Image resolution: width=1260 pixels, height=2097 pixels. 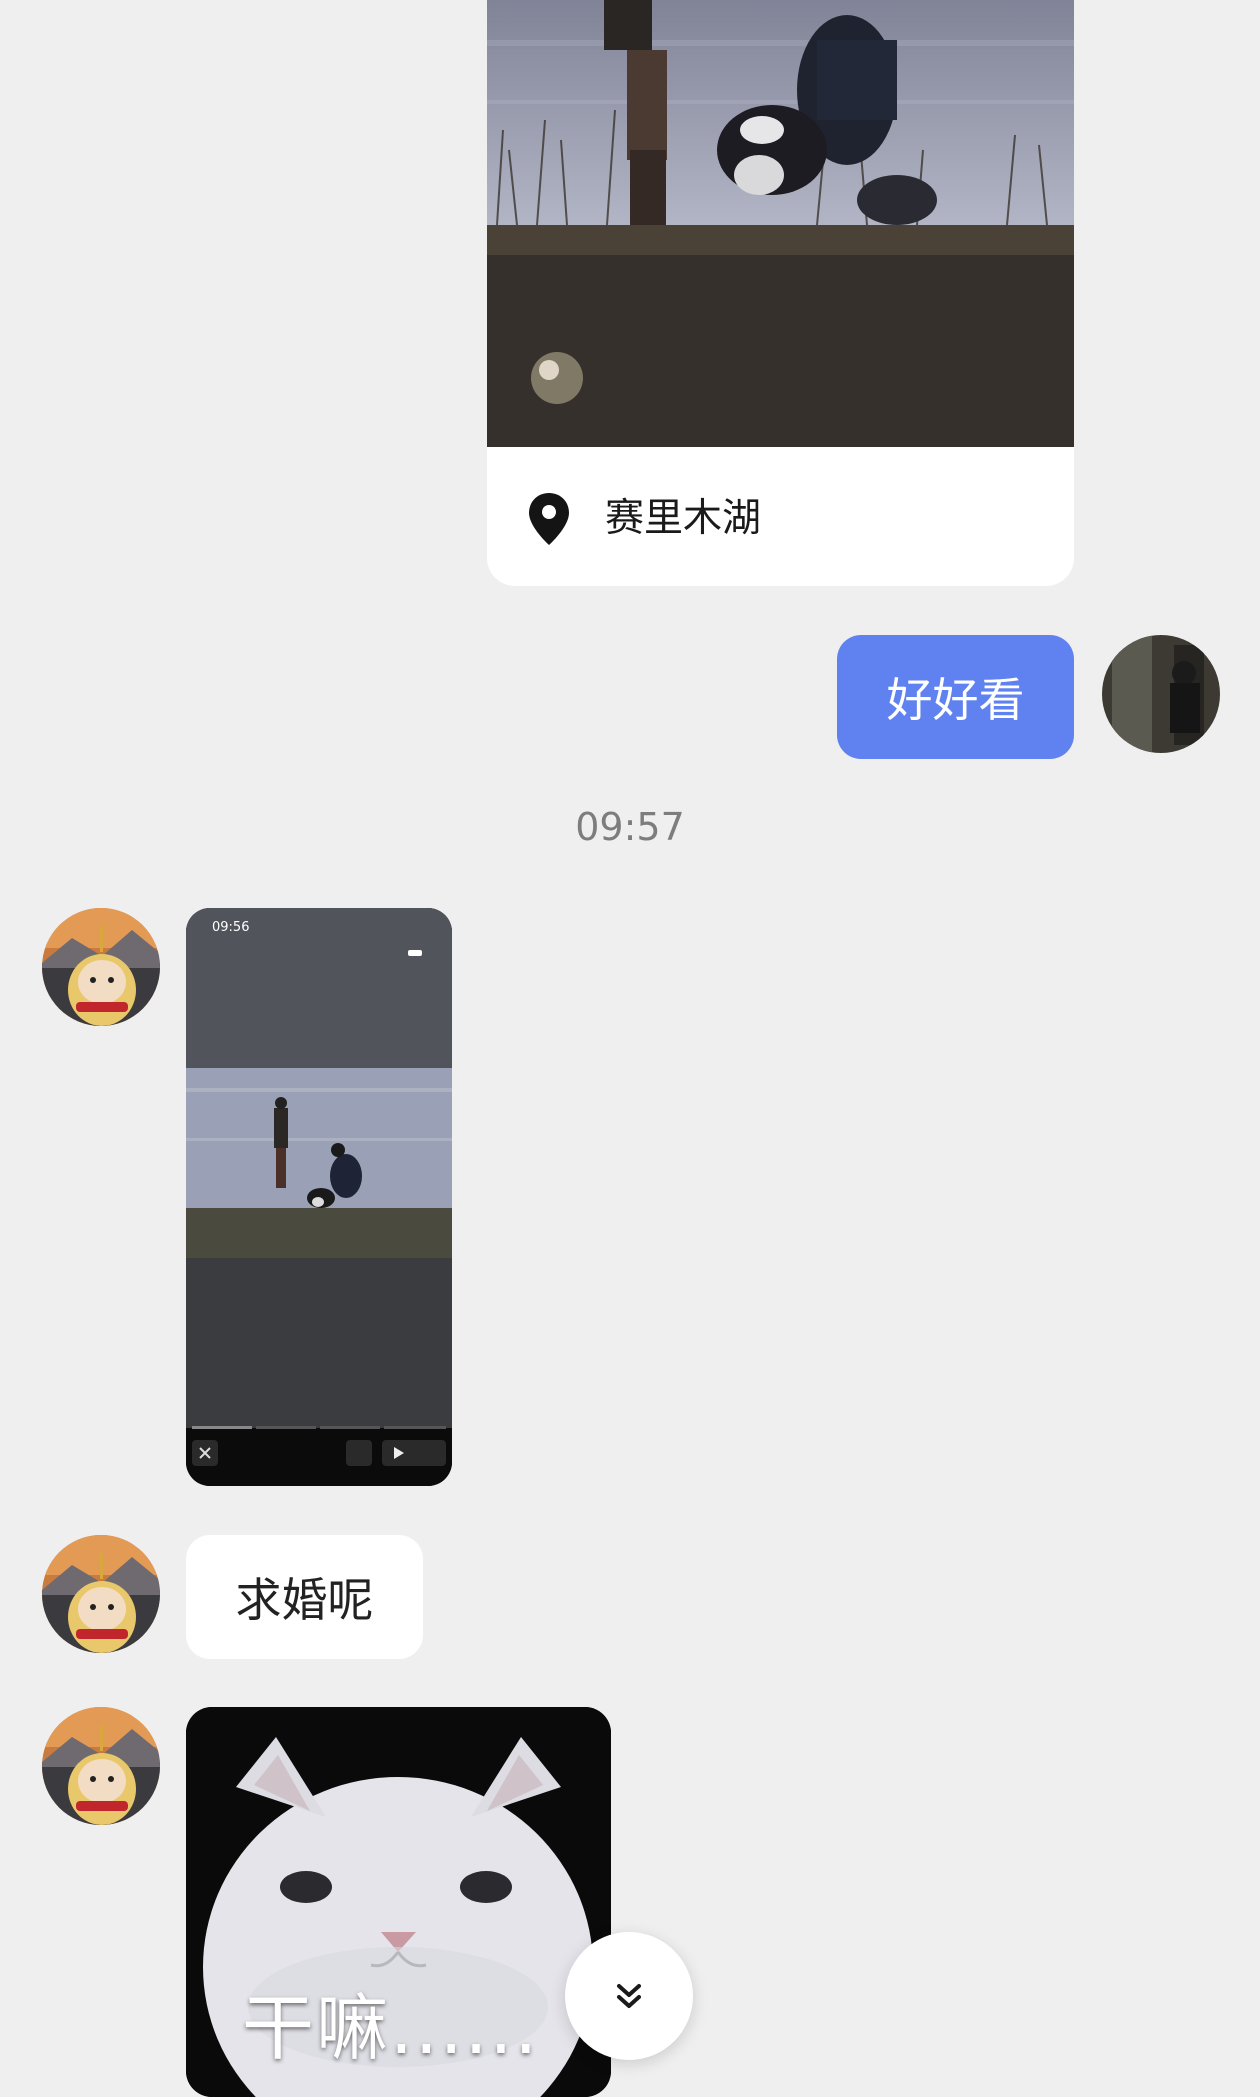 I want to click on scroll-to-bottom-button, so click(x=629, y=1996).